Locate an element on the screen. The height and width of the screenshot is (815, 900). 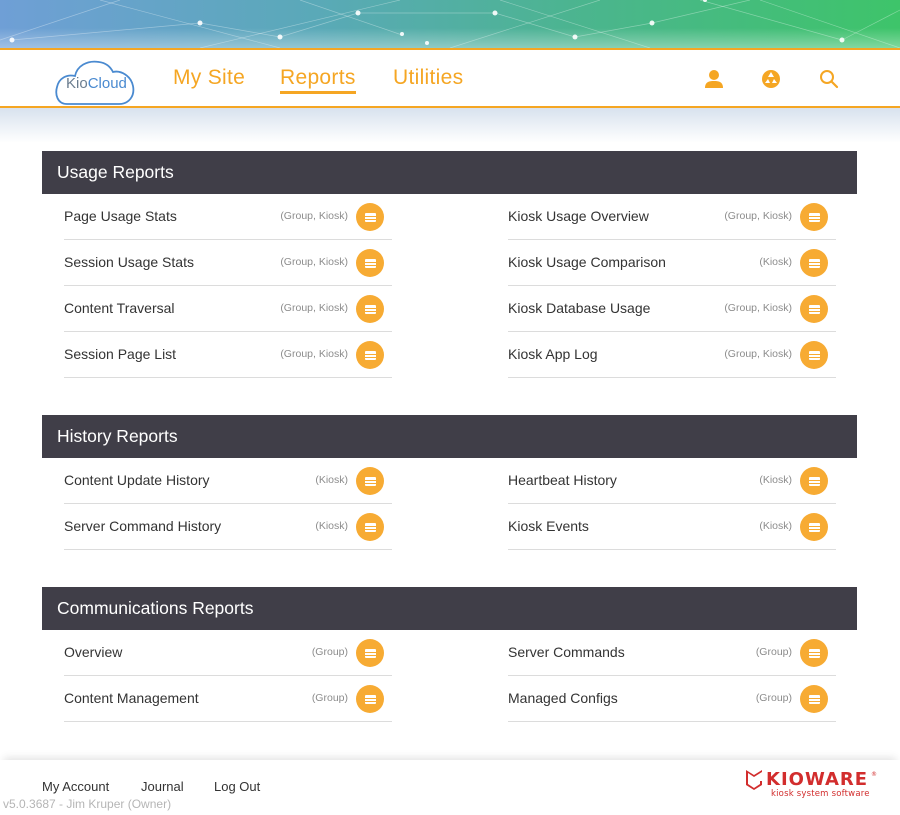
report-title: Kiosk Events is located at coordinates (548, 526).